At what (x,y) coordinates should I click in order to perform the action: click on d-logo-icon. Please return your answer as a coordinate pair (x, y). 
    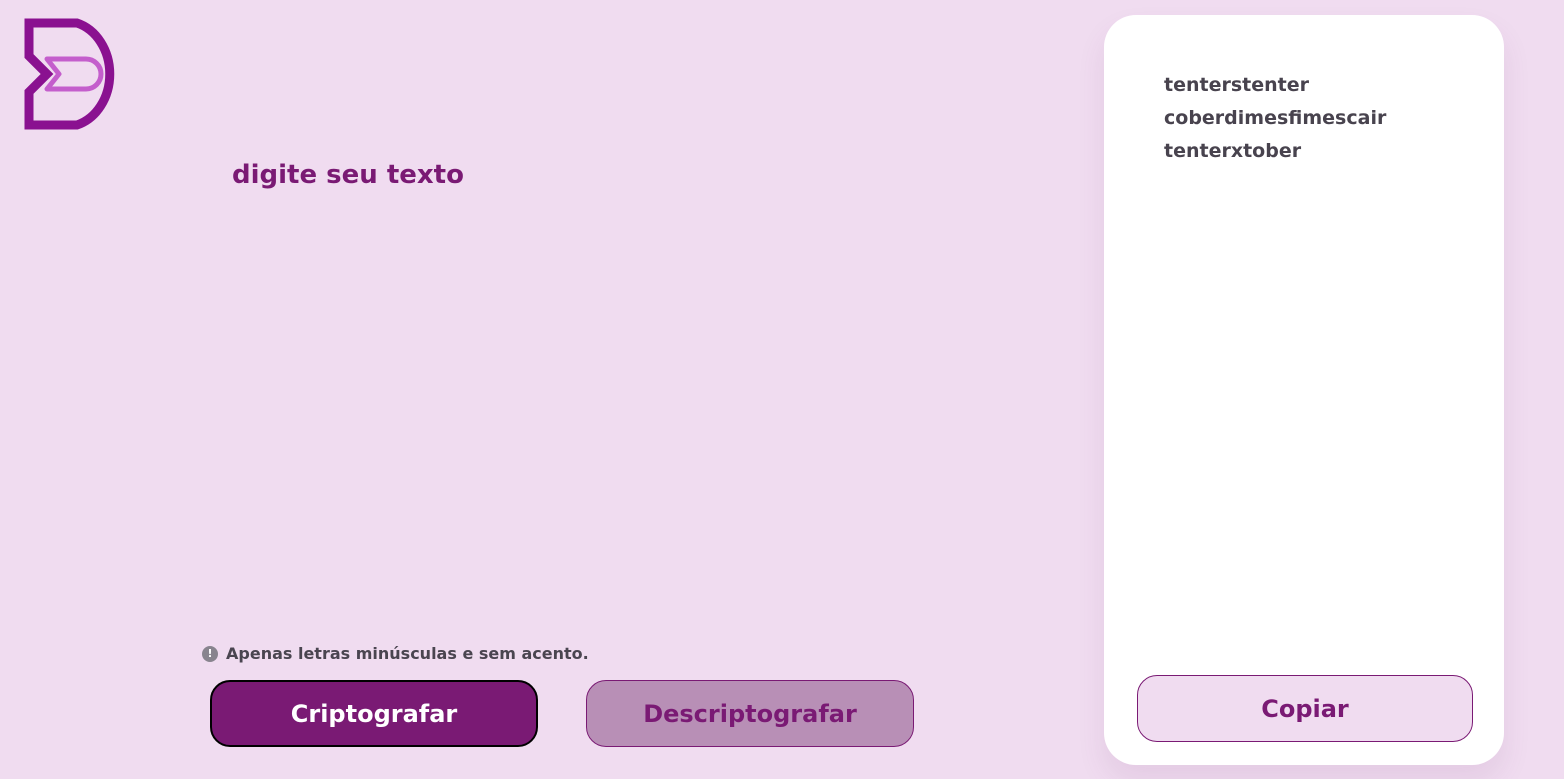
    Looking at the image, I should click on (69, 74).